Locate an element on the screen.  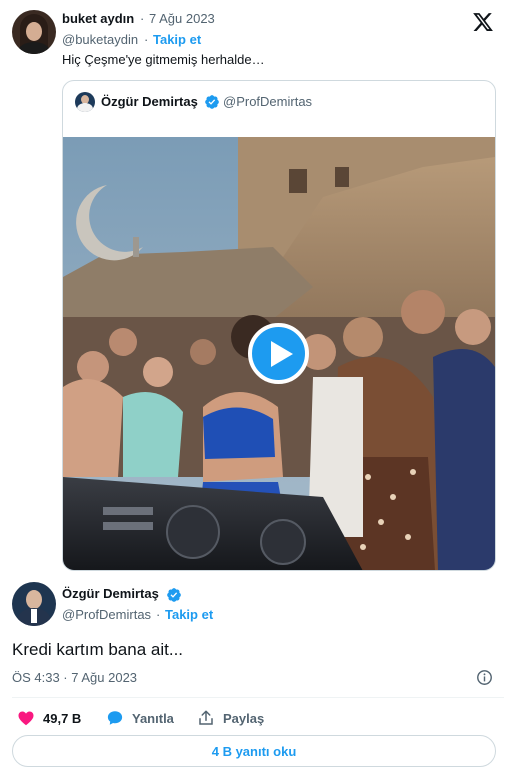
tweet-timestamp: ÖS 4:33 · 7 Ağu 2023 is located at coordinates (74, 677).